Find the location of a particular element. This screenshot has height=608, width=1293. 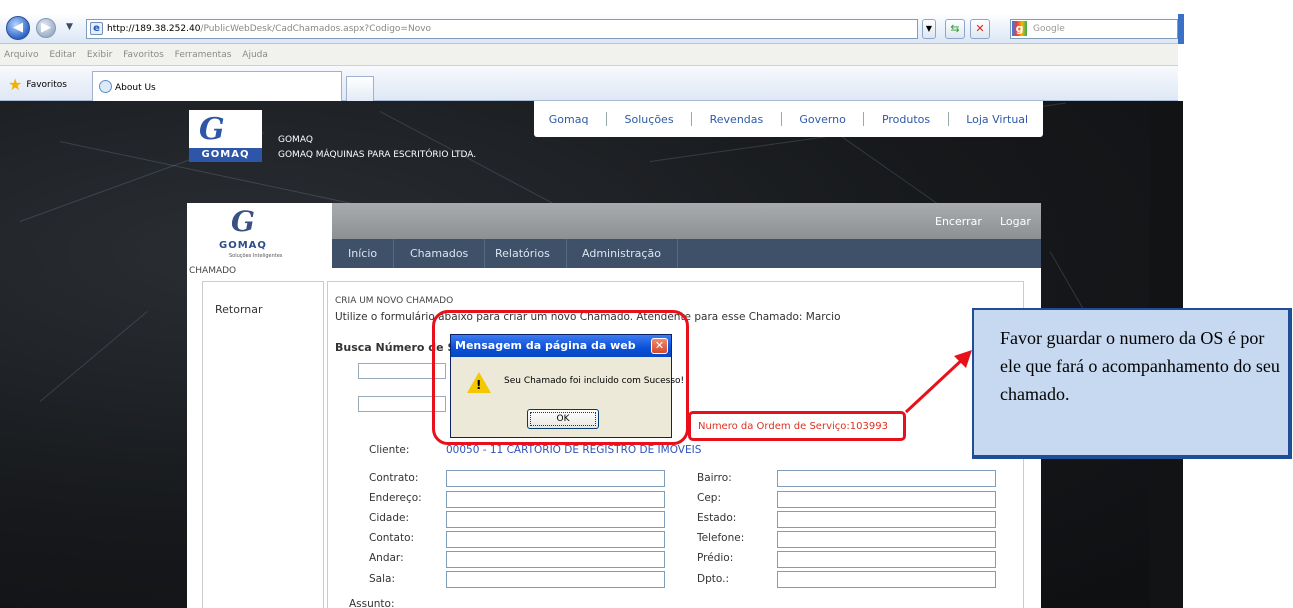

sidebar is located at coordinates (263, 444).